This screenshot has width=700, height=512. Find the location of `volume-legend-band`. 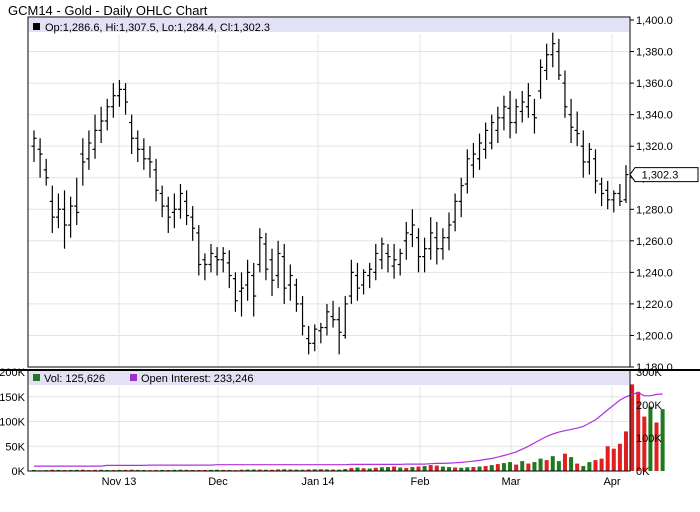

volume-legend-band is located at coordinates (329, 378).